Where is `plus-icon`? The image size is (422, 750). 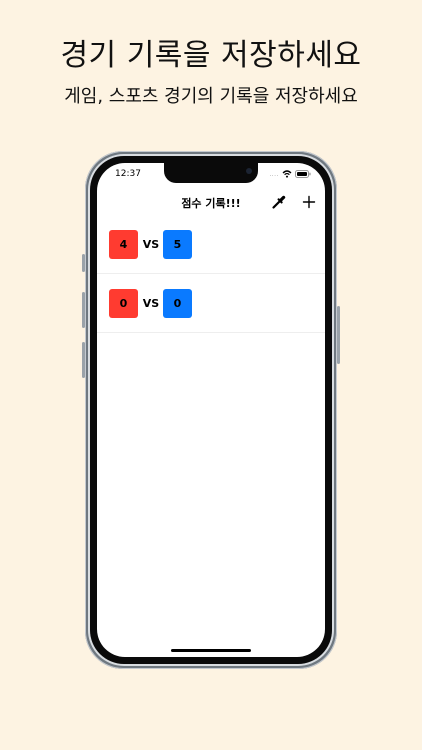
plus-icon is located at coordinates (309, 202).